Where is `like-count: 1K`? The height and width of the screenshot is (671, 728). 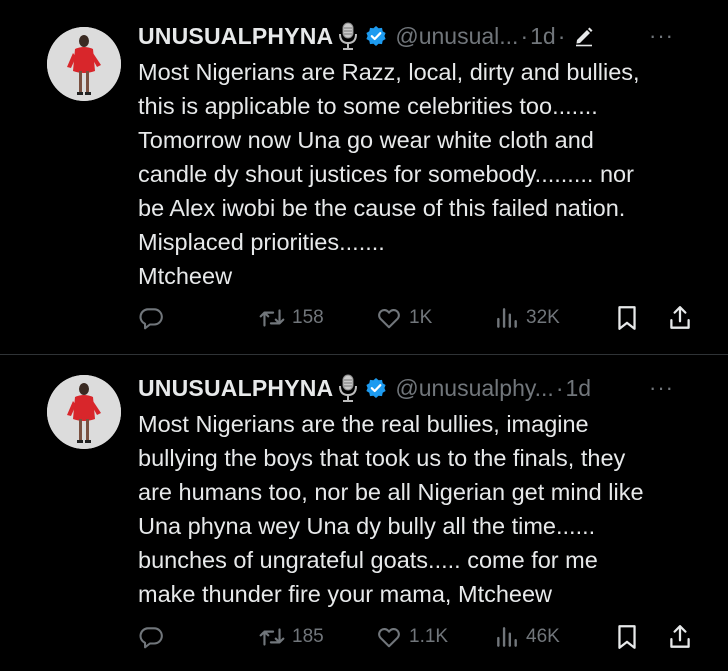 like-count: 1K is located at coordinates (421, 317).